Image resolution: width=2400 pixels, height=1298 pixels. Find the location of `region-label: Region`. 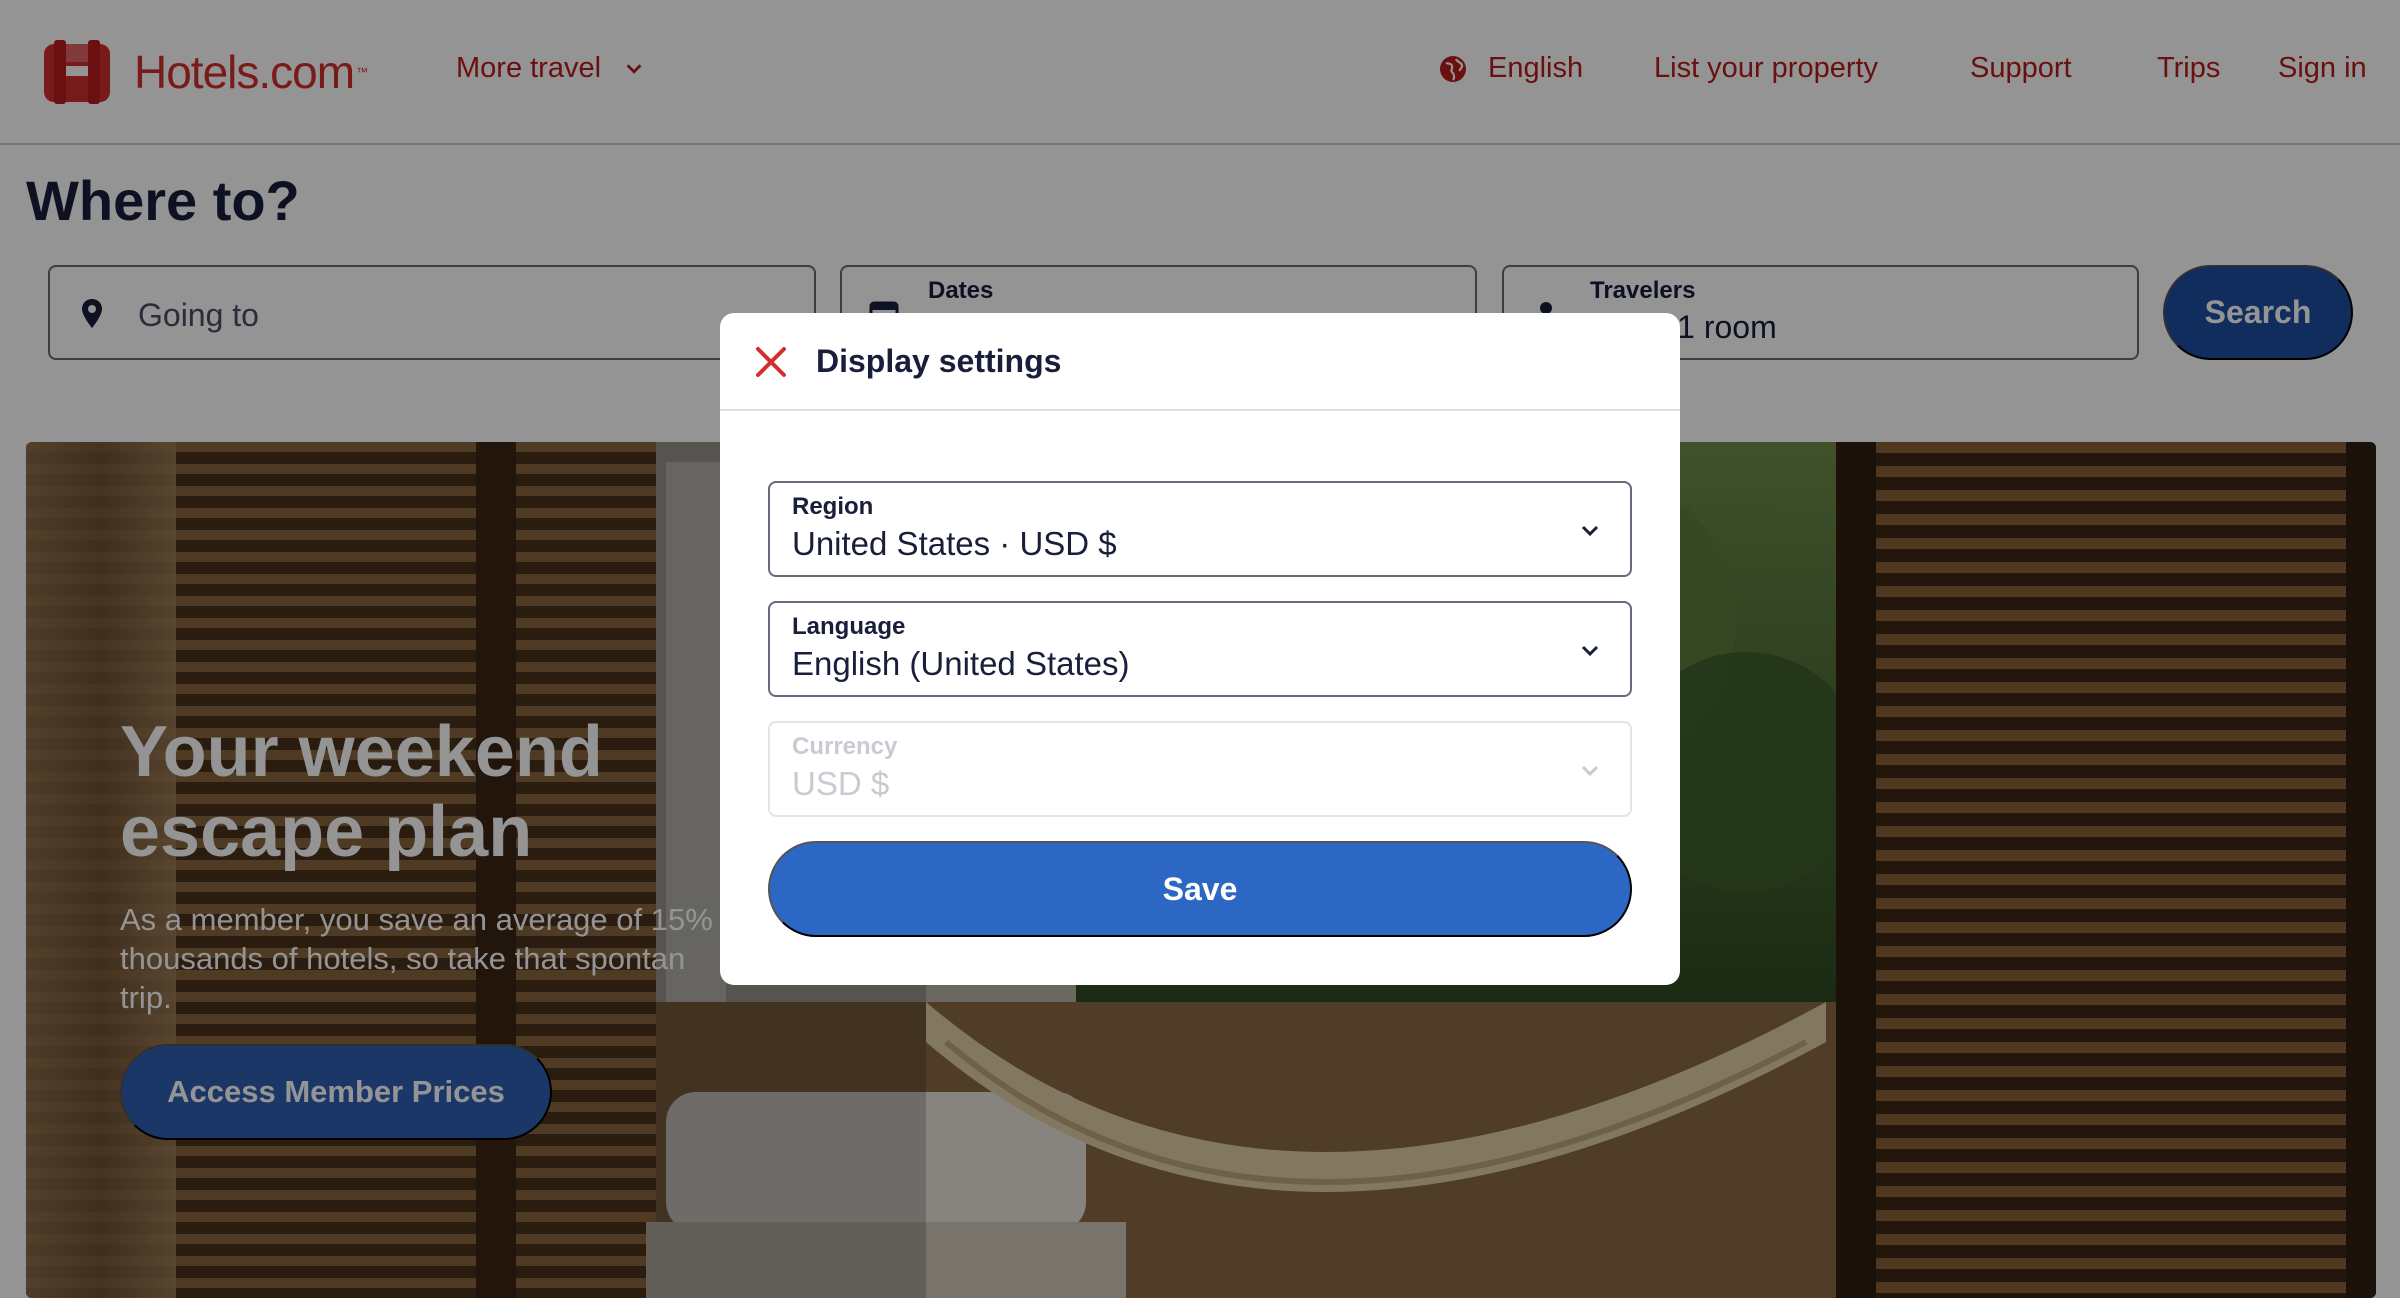

region-label: Region is located at coordinates (833, 506).